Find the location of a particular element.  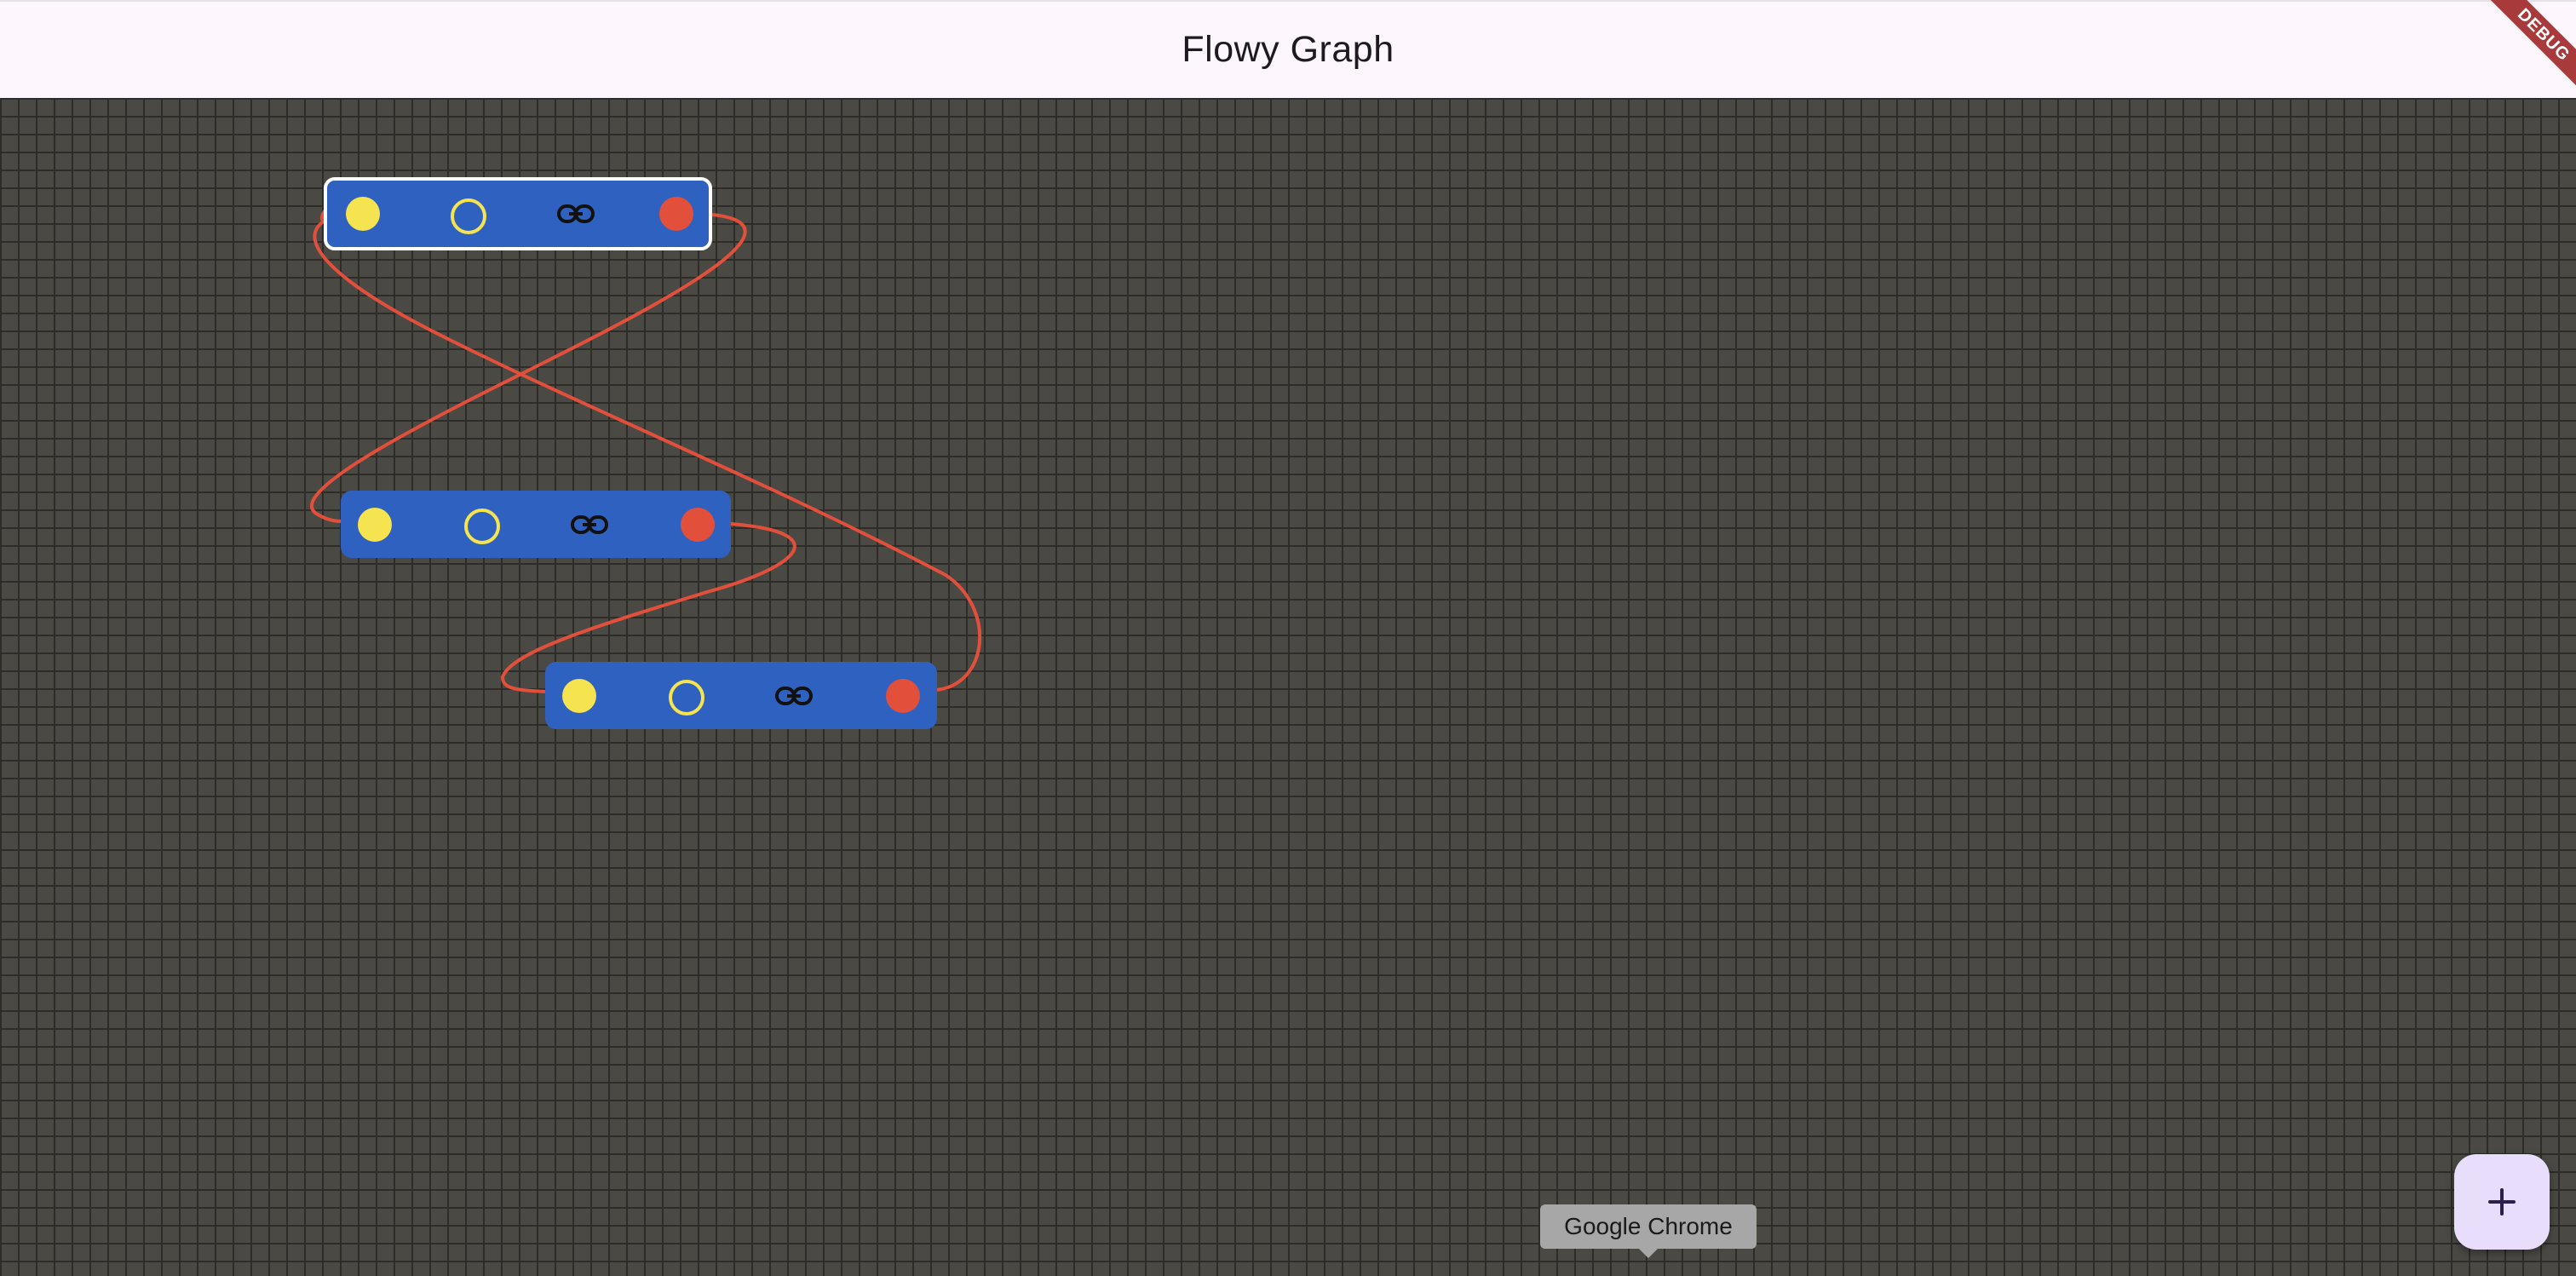

graph-edges is located at coordinates (646, 450).